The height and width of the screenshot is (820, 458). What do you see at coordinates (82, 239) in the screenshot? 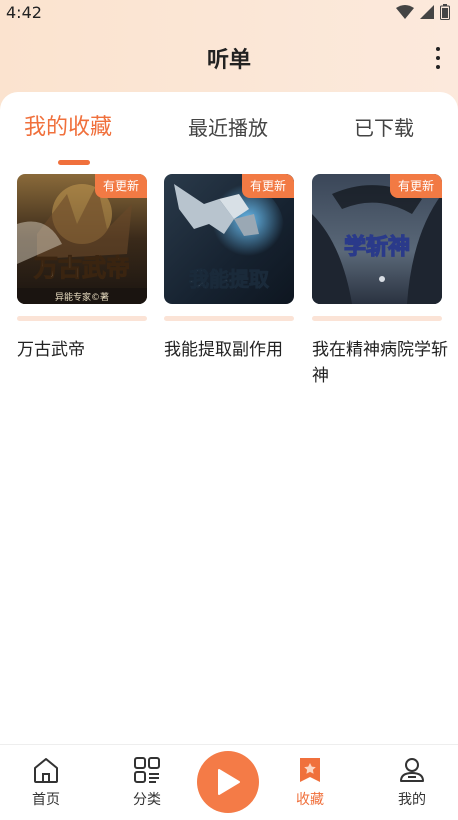
I see `book-cover: 万古武帝 异能专家©著 有更新` at bounding box center [82, 239].